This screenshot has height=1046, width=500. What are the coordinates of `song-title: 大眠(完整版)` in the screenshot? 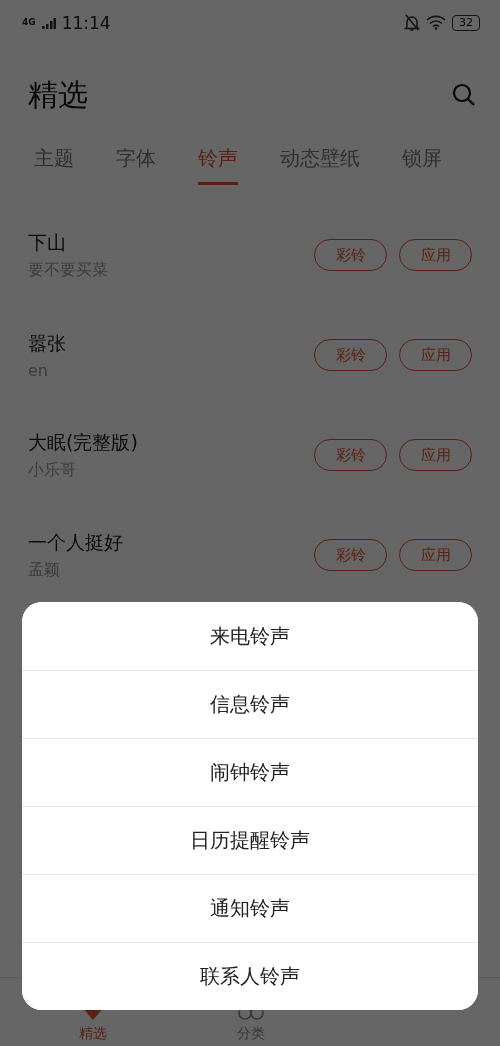 It's located at (83, 442).